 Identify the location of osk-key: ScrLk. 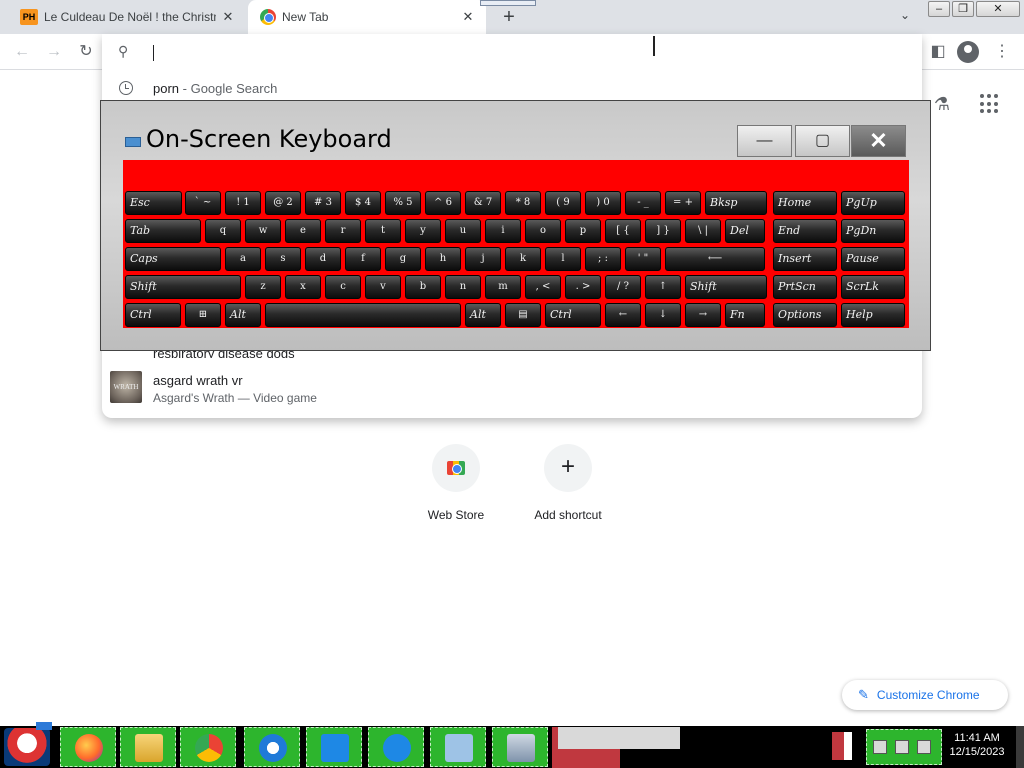
(873, 287).